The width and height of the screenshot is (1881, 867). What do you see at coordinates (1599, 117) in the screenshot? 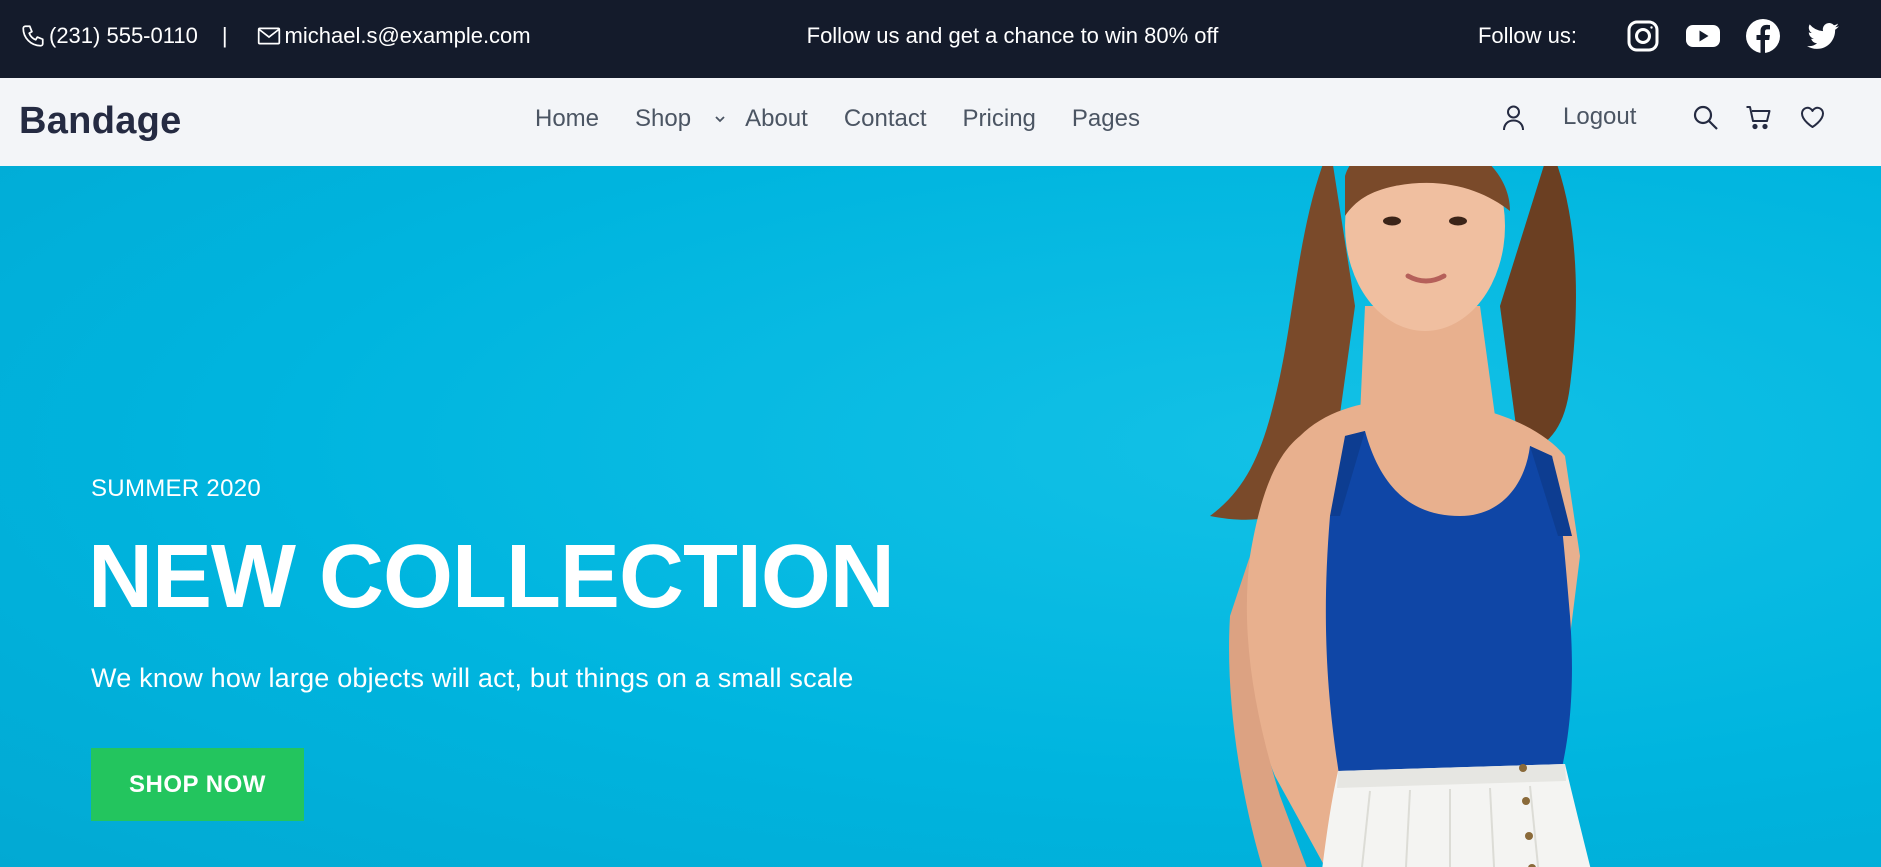
I see `logout-link: Logout` at bounding box center [1599, 117].